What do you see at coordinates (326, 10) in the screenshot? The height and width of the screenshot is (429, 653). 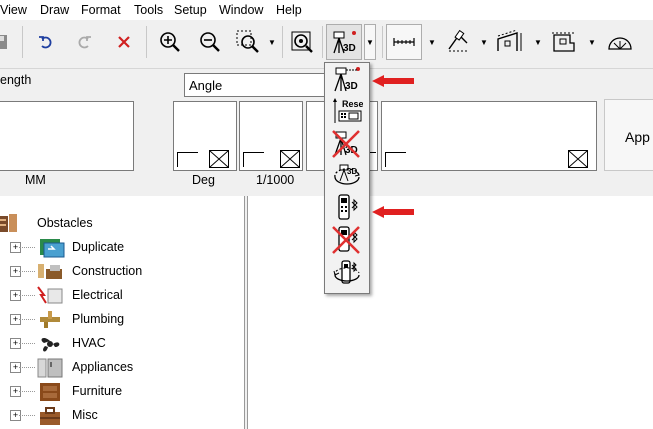 I see `menu-bar: View Draw Format Tools Setup Window Help` at bounding box center [326, 10].